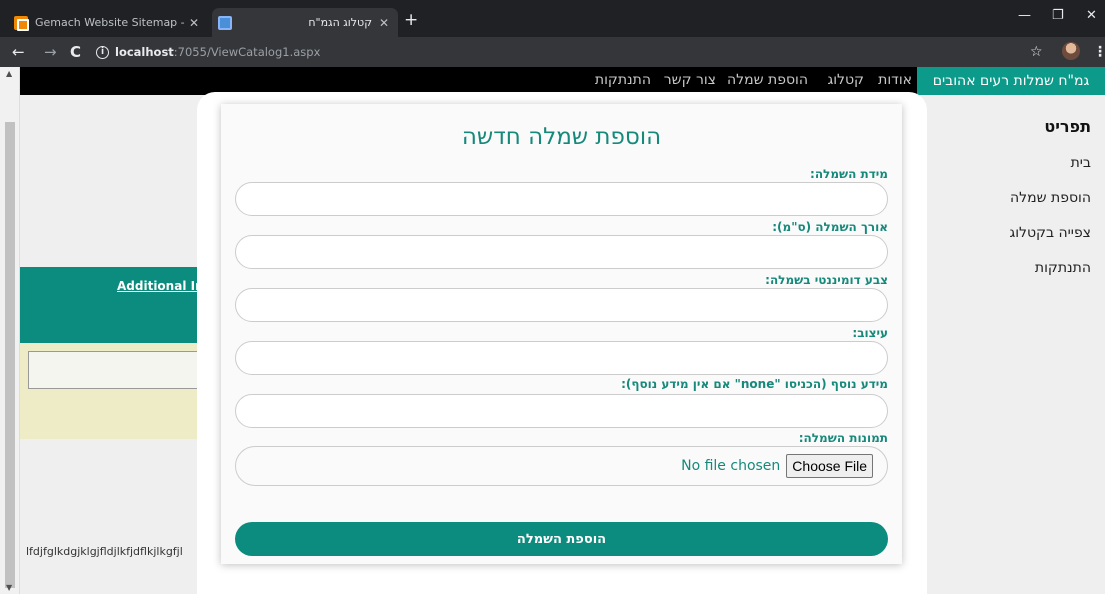 The height and width of the screenshot is (594, 1105). Describe the element at coordinates (1011, 81) in the screenshot. I see `site-brand: גמ"ח שמלות רעים אהובים` at that location.